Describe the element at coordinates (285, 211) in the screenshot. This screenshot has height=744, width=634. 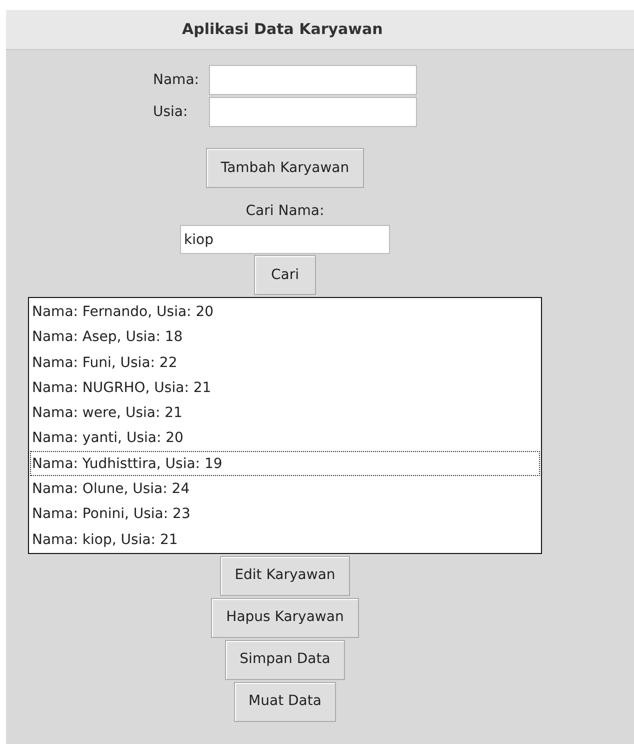
I see `search-label: Cari Nama:` at that location.